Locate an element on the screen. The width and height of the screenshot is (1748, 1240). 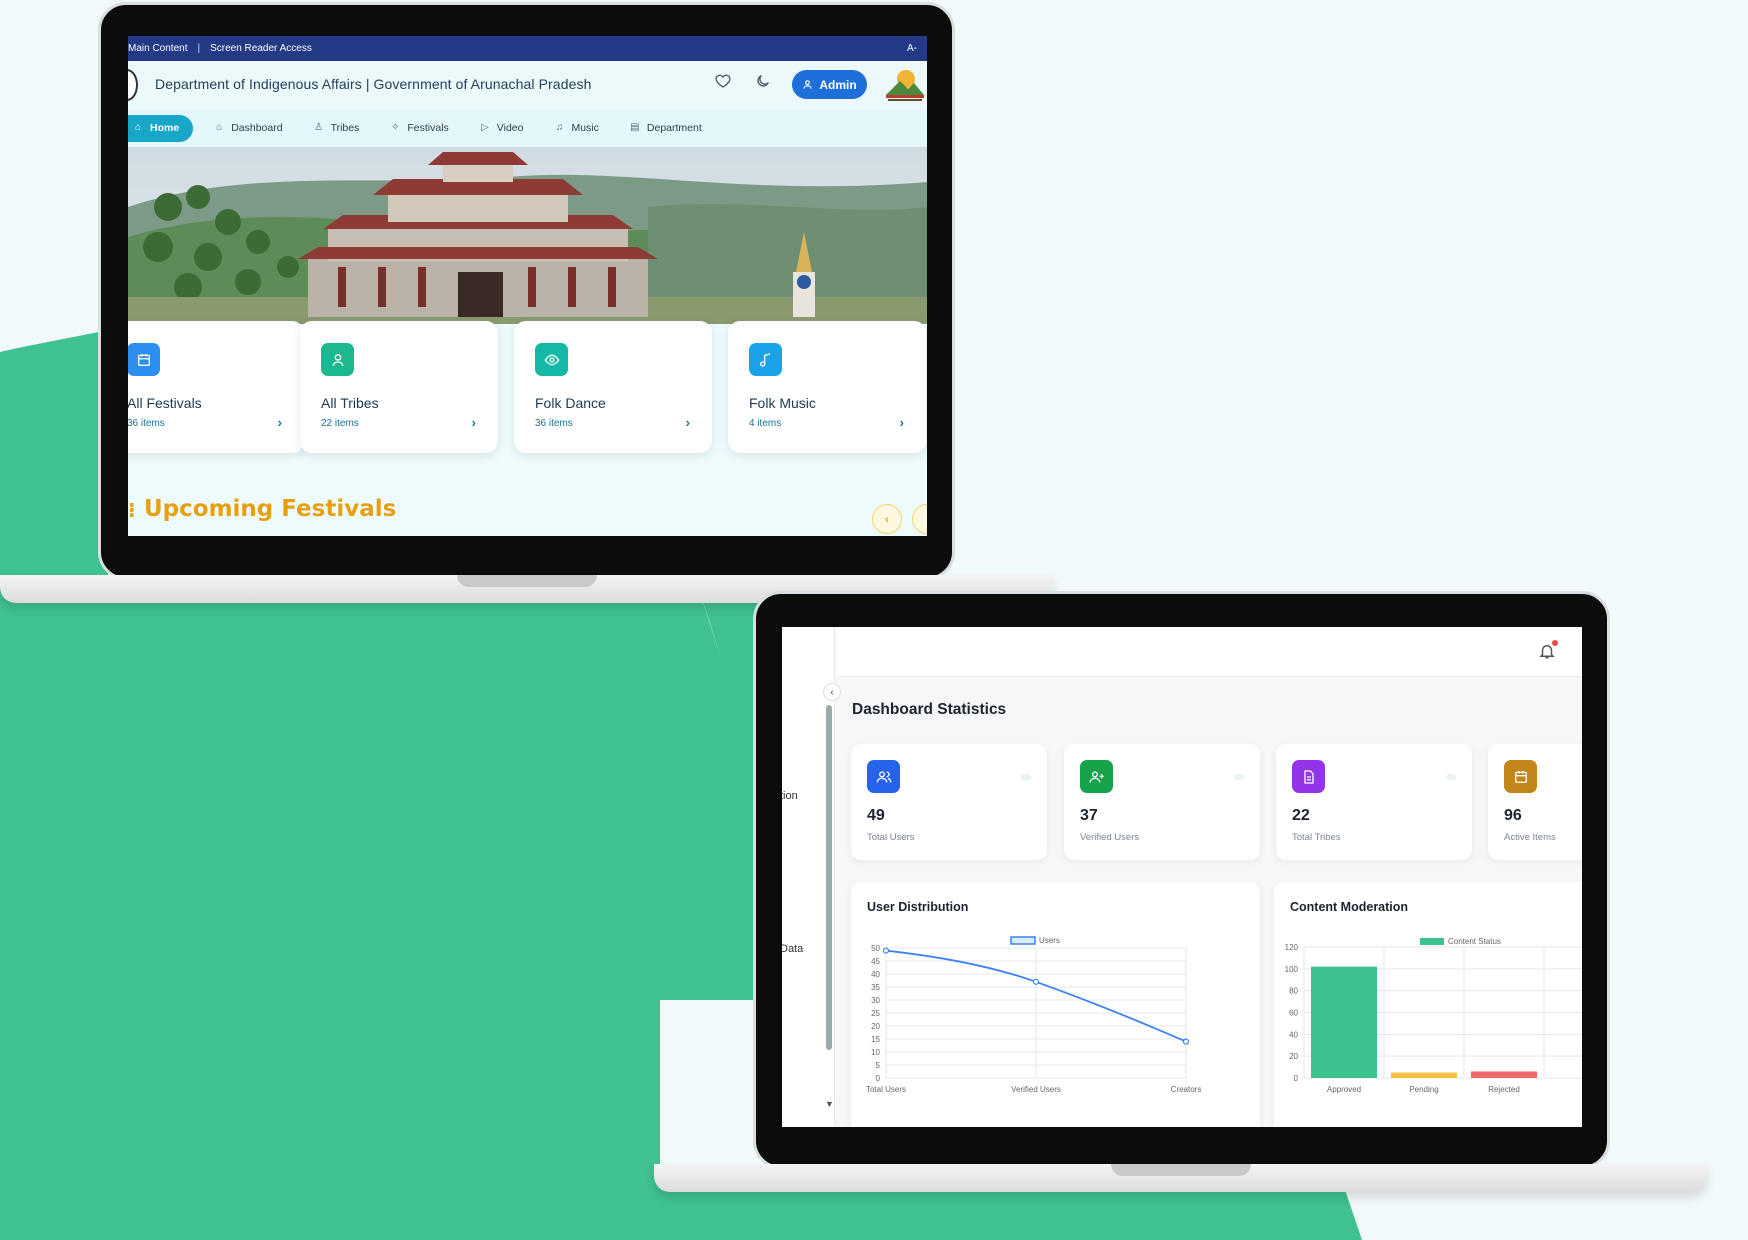
stat-label: Verified Users is located at coordinates (1110, 837).